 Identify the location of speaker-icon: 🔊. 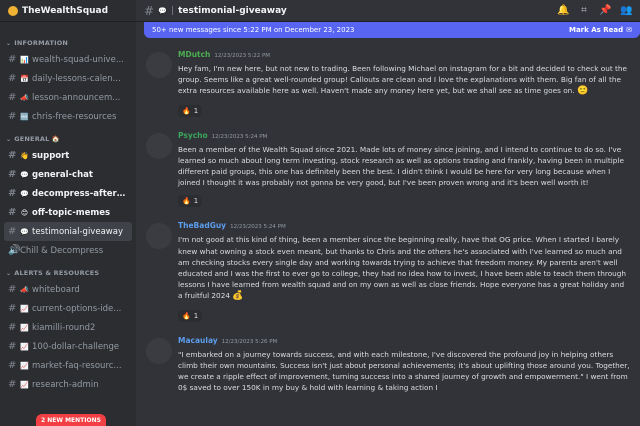
(14, 250).